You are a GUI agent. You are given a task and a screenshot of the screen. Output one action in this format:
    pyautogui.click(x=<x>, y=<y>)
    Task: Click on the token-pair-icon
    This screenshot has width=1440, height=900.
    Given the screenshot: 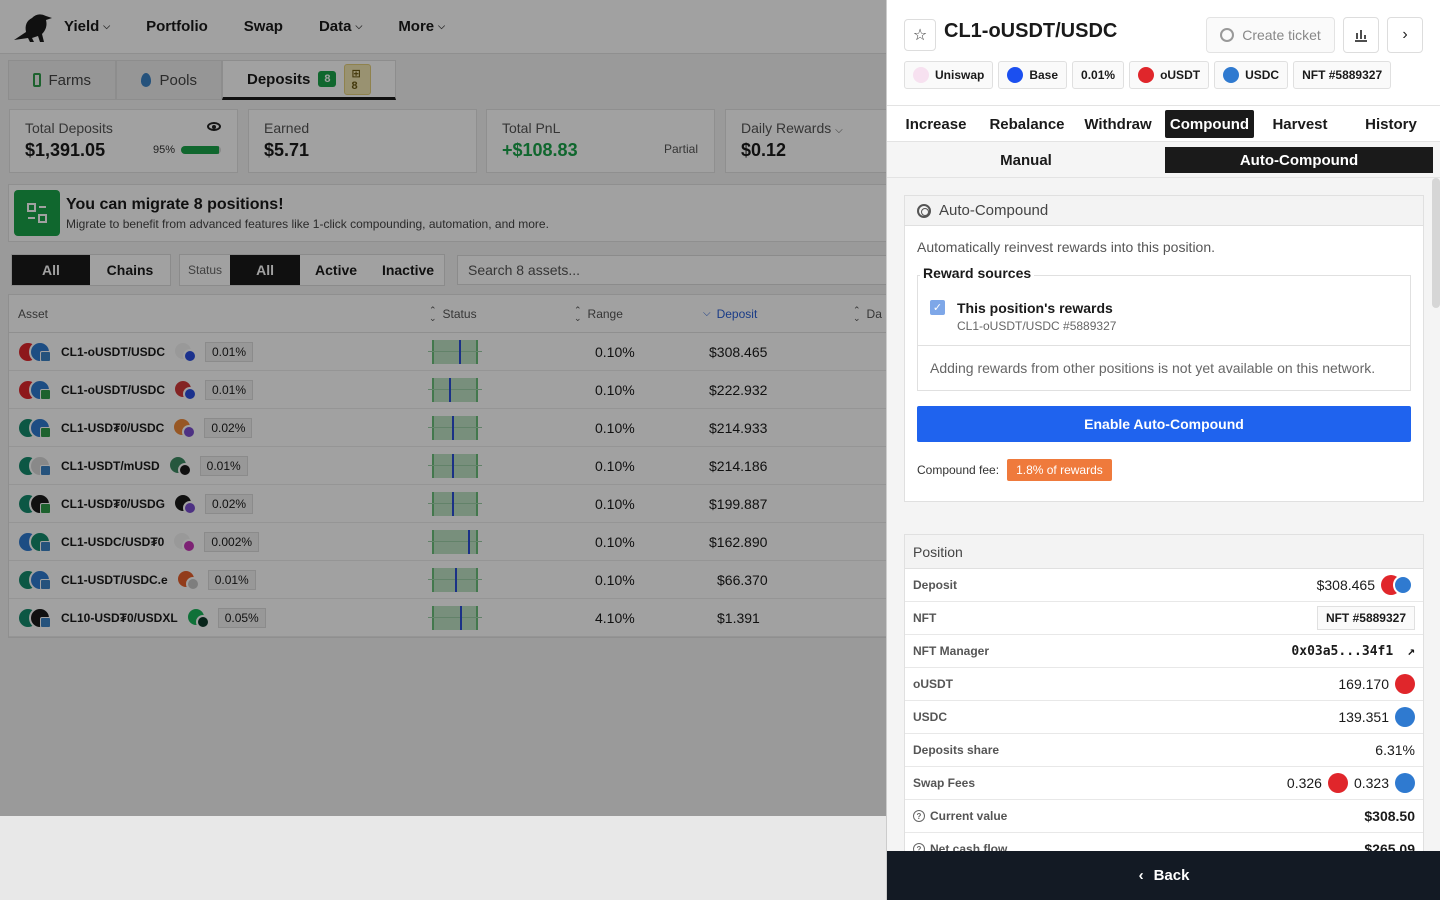 What is the action you would take?
    pyautogui.click(x=1398, y=585)
    